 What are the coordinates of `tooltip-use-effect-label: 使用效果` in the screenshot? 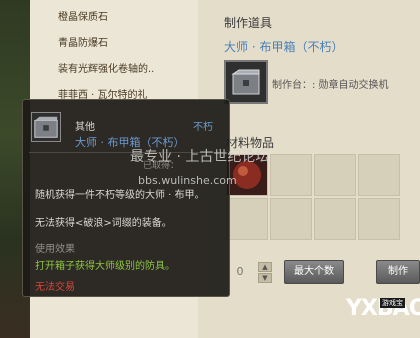 It's located at (55, 249).